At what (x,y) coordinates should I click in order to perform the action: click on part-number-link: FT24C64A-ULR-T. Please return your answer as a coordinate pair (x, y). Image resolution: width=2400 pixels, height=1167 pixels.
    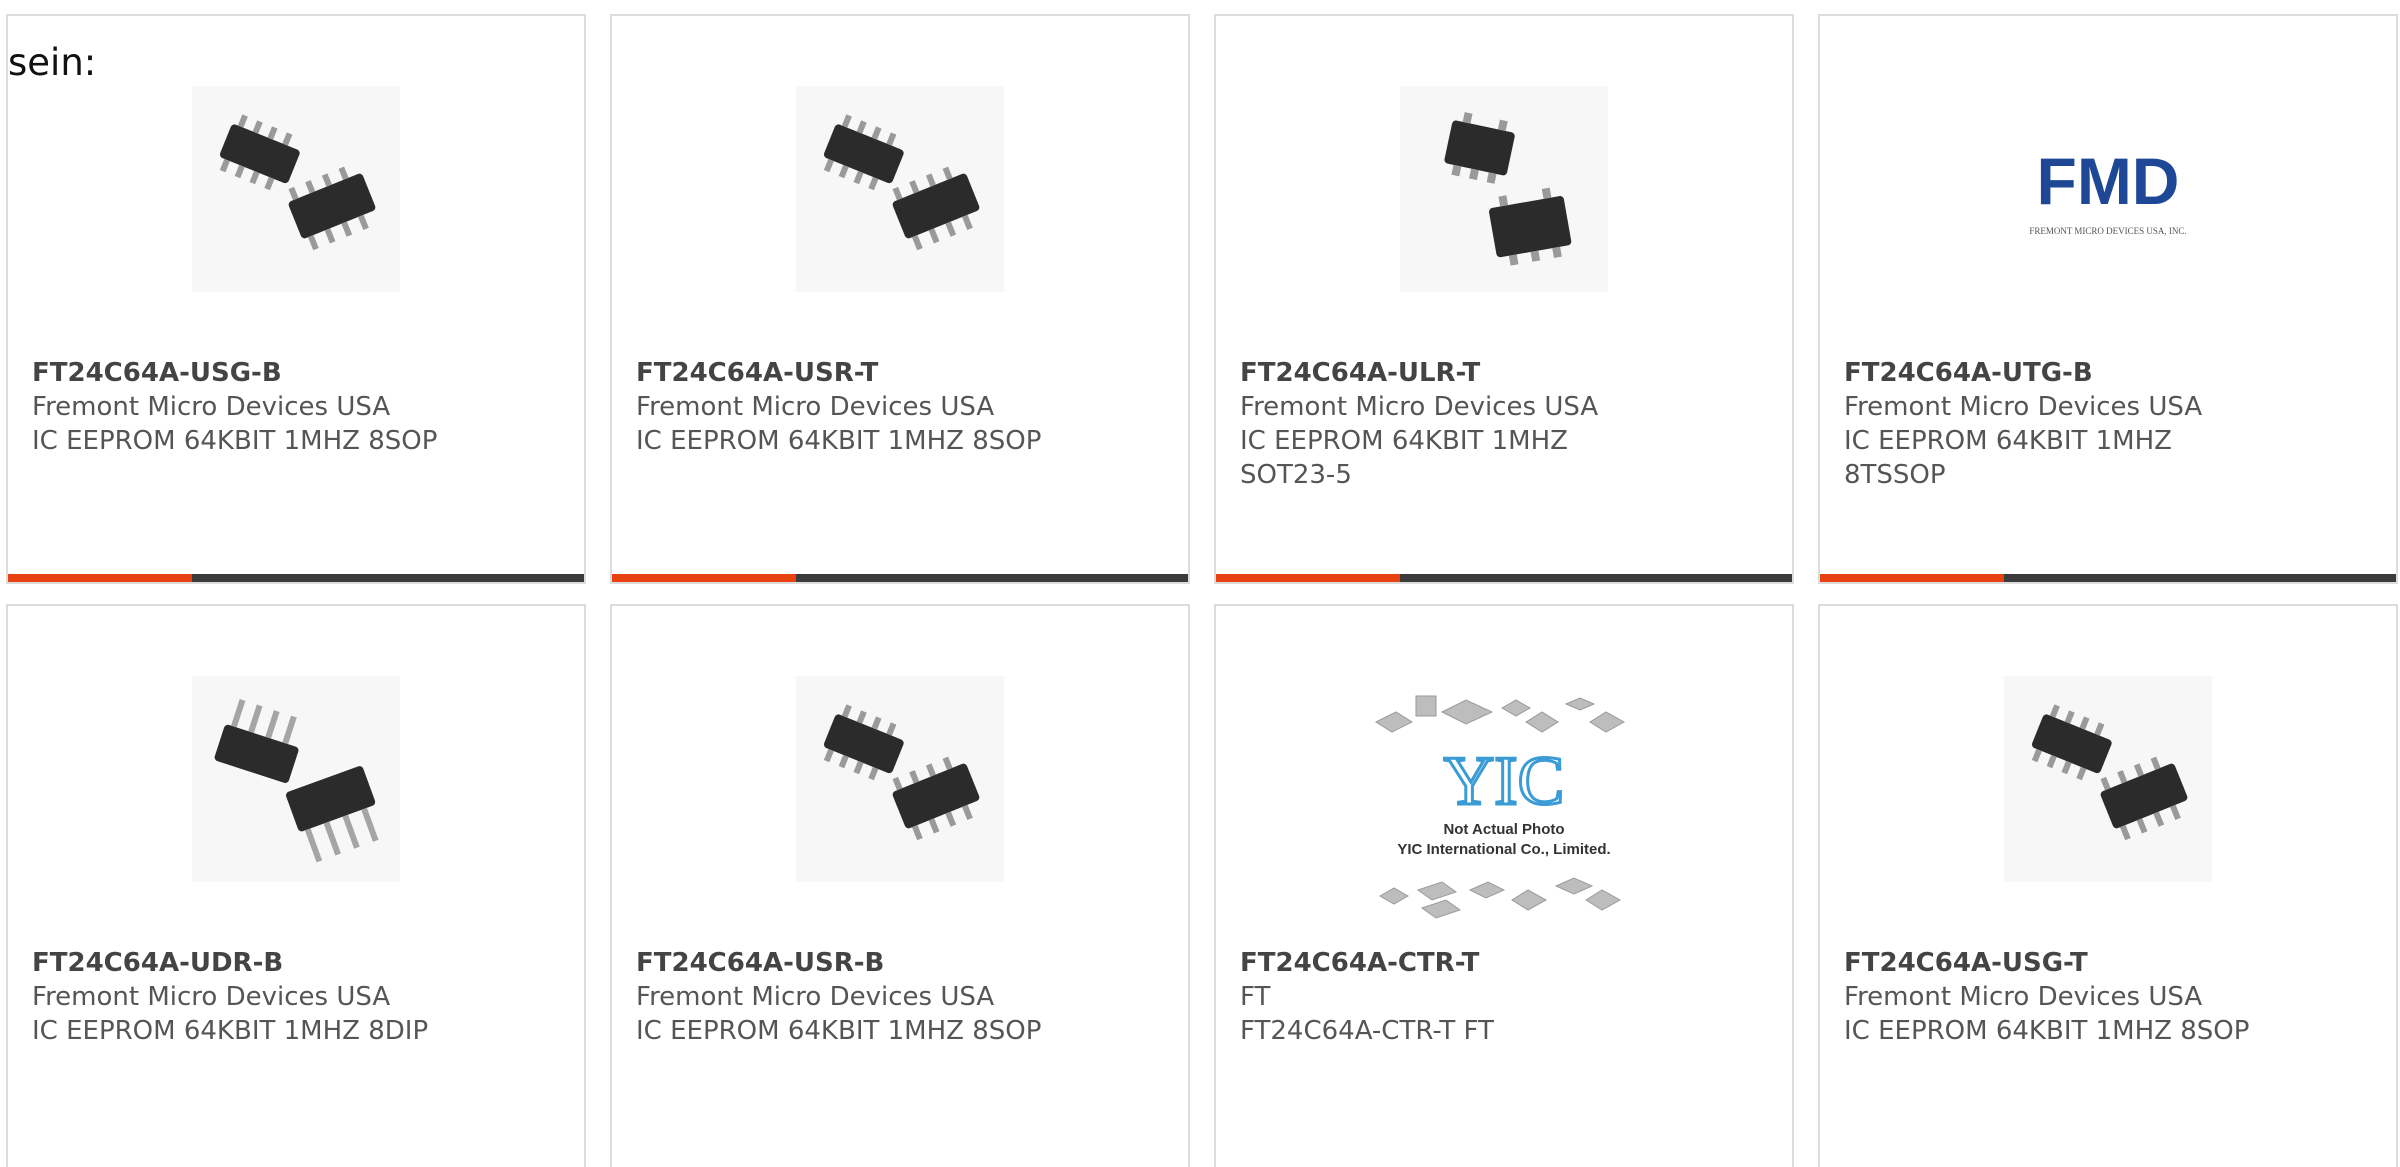
    Looking at the image, I should click on (1504, 373).